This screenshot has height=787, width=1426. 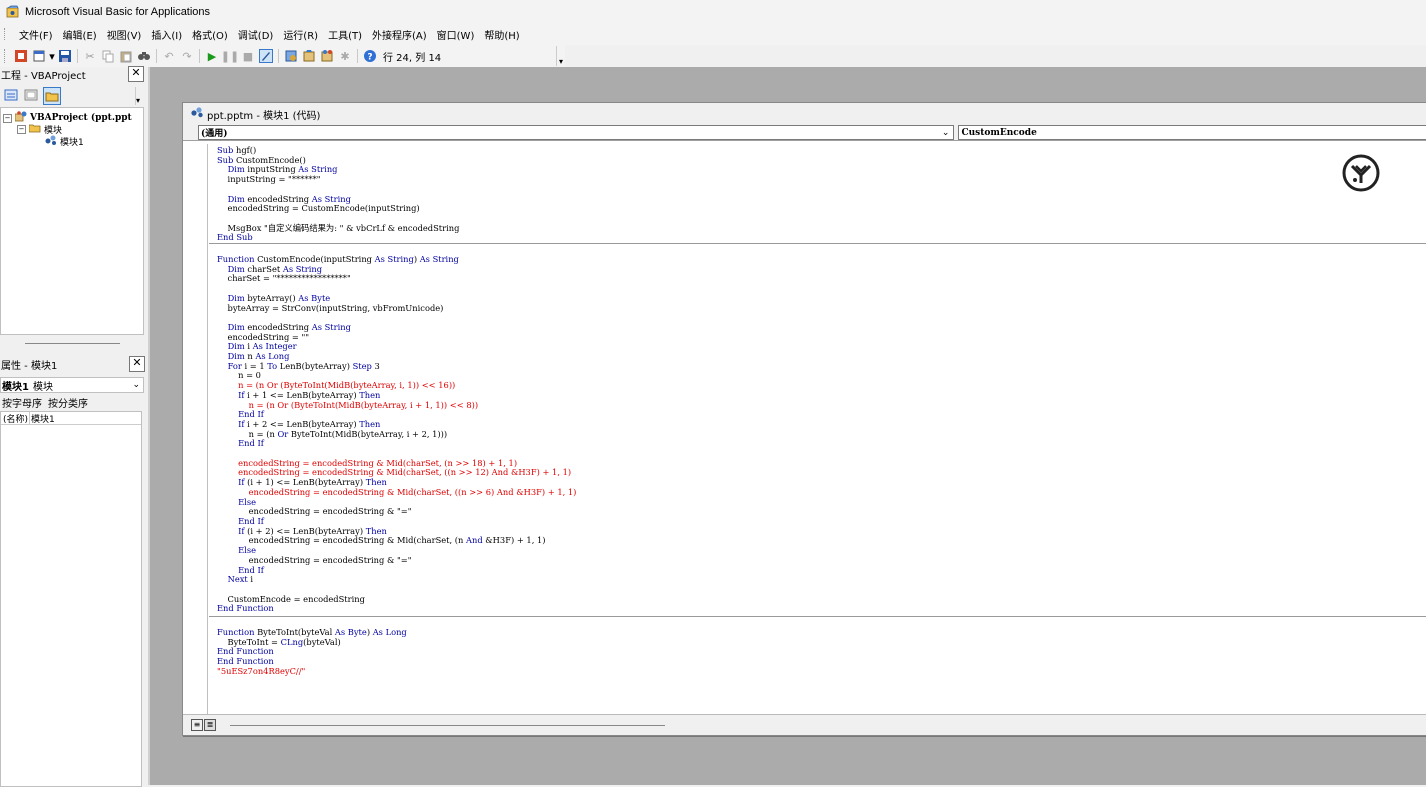 I want to click on code-line: End Sub, so click(x=235, y=237).